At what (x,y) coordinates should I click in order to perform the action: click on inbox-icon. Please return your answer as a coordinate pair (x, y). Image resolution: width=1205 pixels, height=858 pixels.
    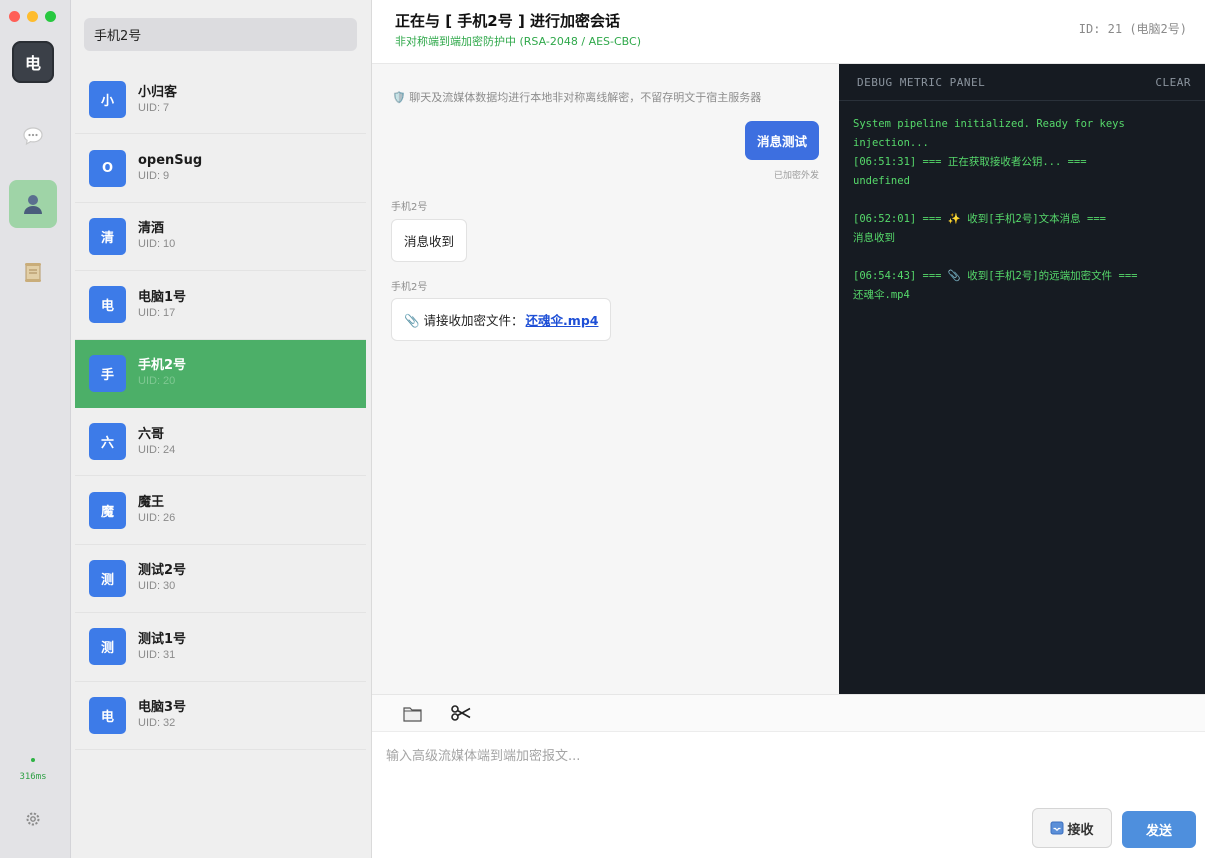
    Looking at the image, I should click on (1057, 828).